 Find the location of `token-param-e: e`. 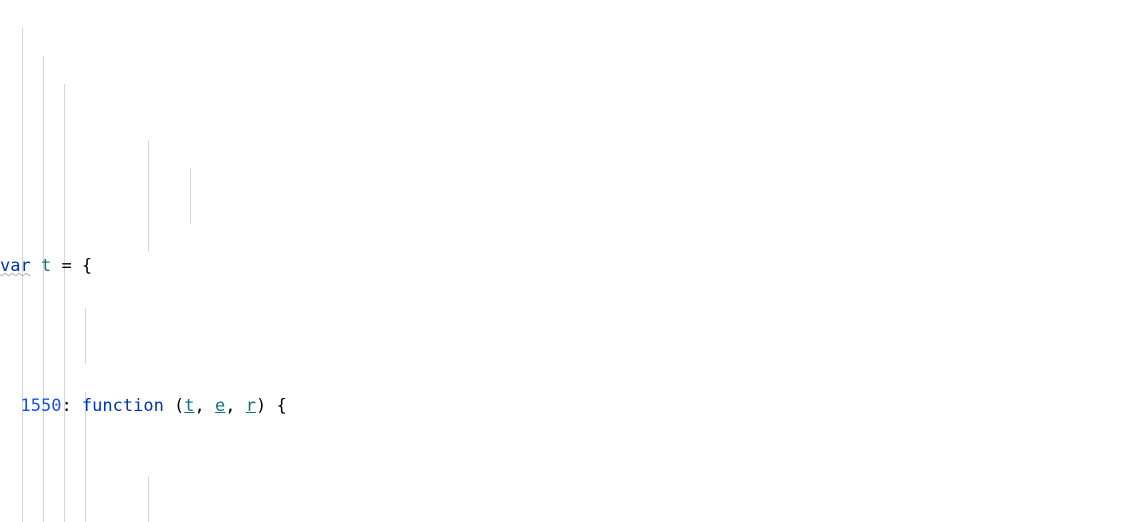

token-param-e: e is located at coordinates (220, 406).